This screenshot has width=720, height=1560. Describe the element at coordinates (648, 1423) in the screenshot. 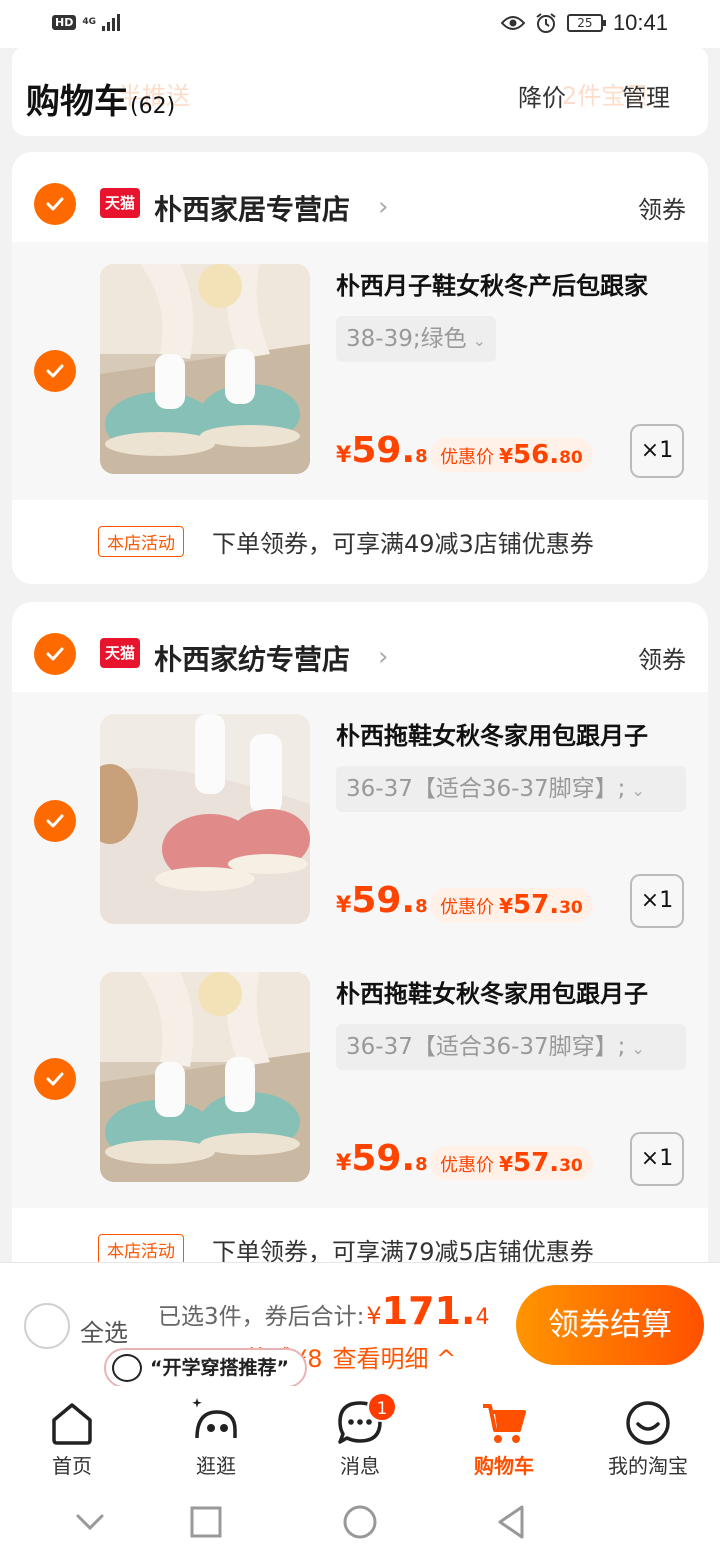

I see `profile-icon` at that location.